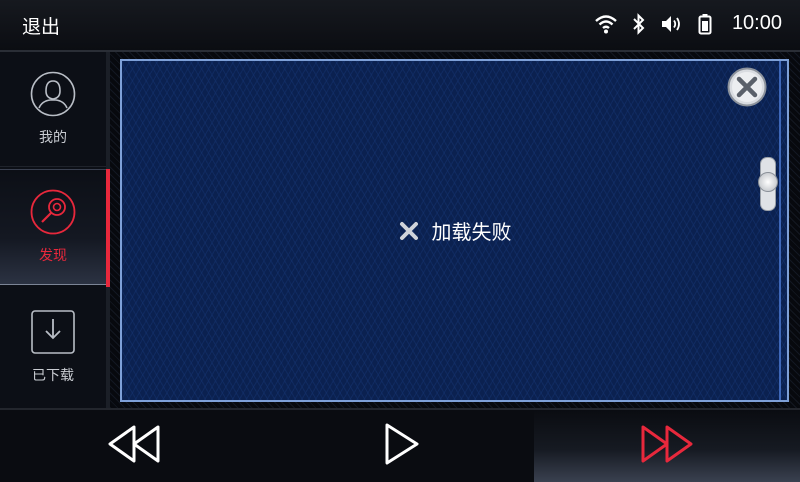 This screenshot has width=800, height=482. What do you see at coordinates (53, 256) in the screenshot?
I see `sidebar-item-label: 发现` at bounding box center [53, 256].